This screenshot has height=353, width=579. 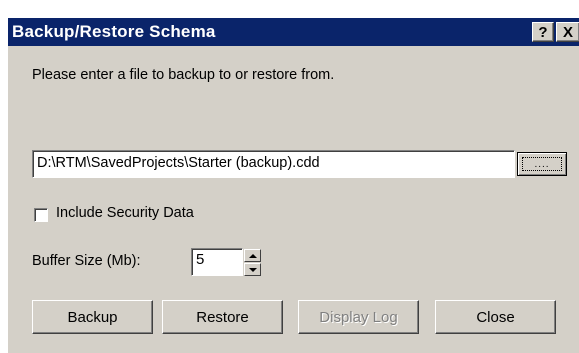 I want to click on arrow-down-icon, so click(x=252, y=269).